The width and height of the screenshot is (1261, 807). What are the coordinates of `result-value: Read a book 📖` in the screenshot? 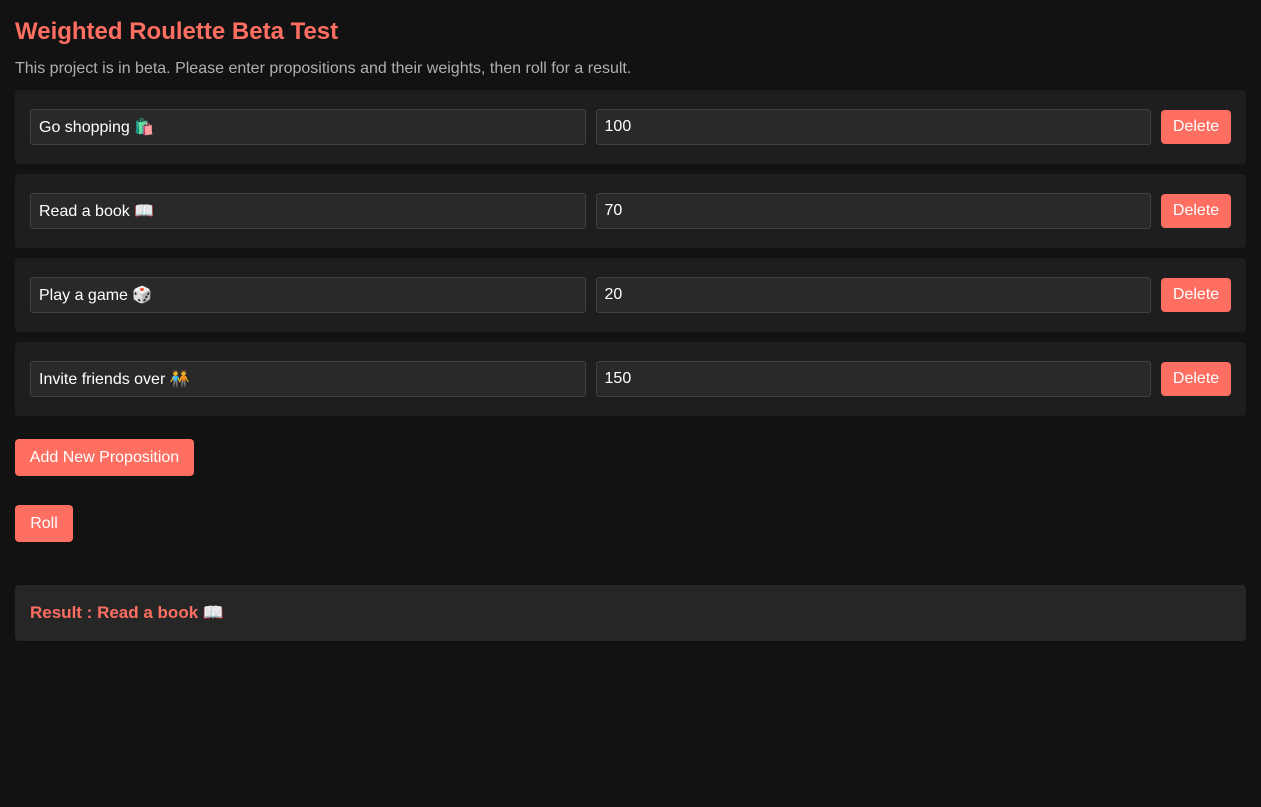 It's located at (161, 612).